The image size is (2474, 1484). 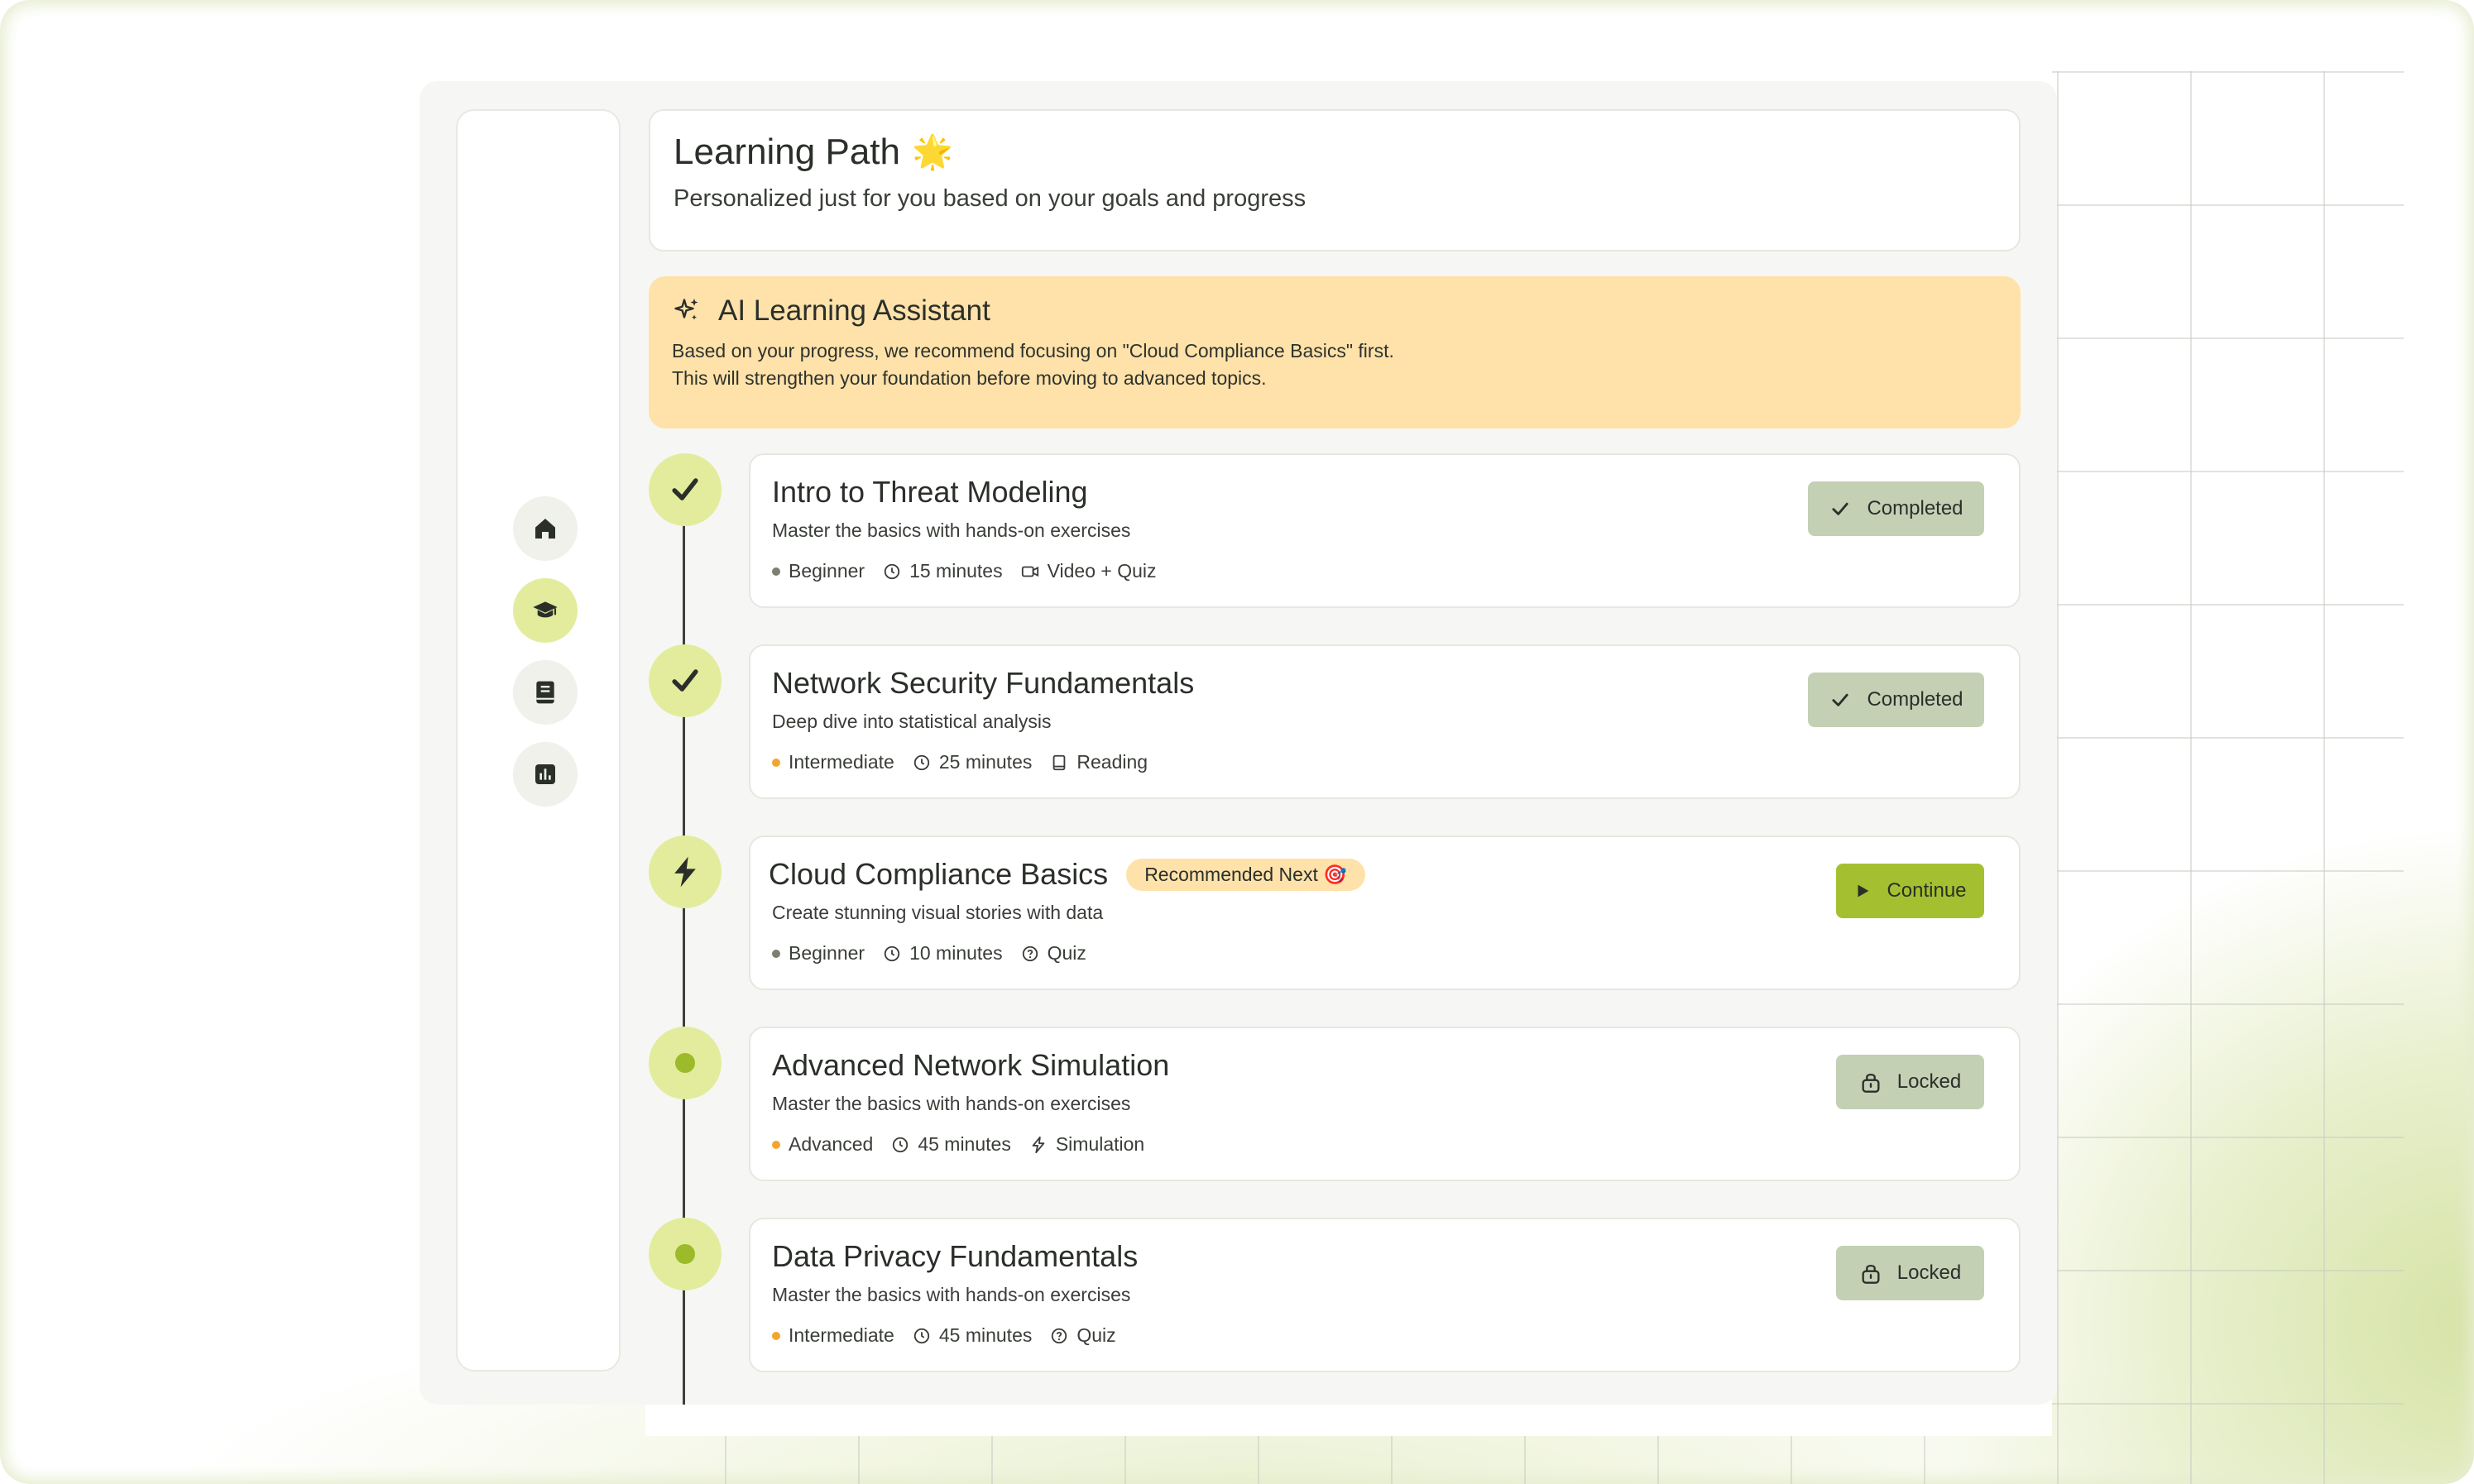 I want to click on lesson-duration-text: 25 minutes, so click(x=986, y=762).